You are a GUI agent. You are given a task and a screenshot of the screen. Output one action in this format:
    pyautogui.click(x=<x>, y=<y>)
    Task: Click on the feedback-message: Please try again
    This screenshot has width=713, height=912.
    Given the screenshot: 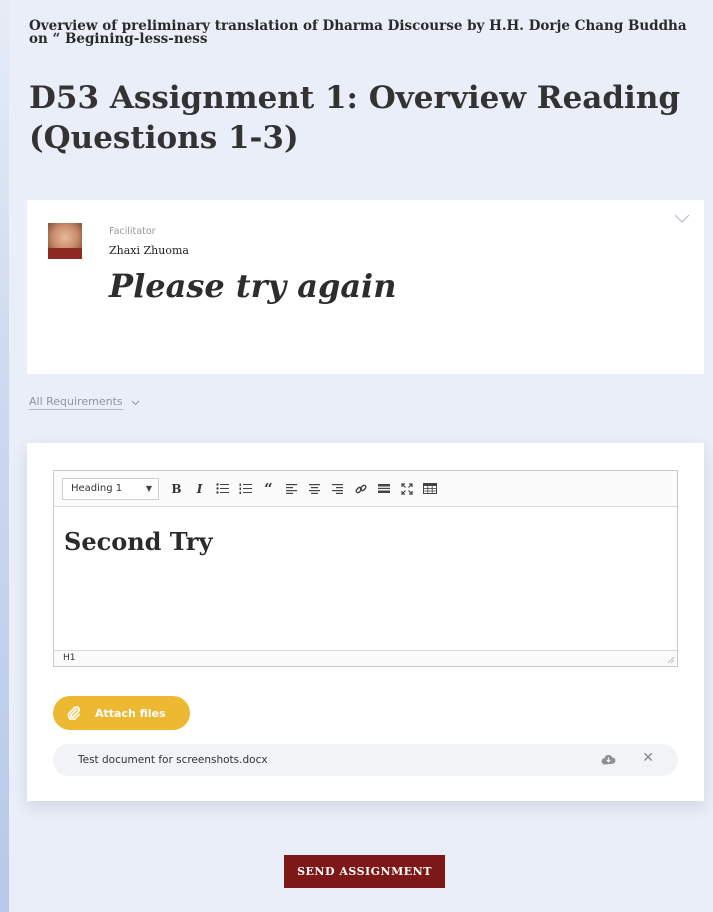 What is the action you would take?
    pyautogui.click(x=253, y=286)
    